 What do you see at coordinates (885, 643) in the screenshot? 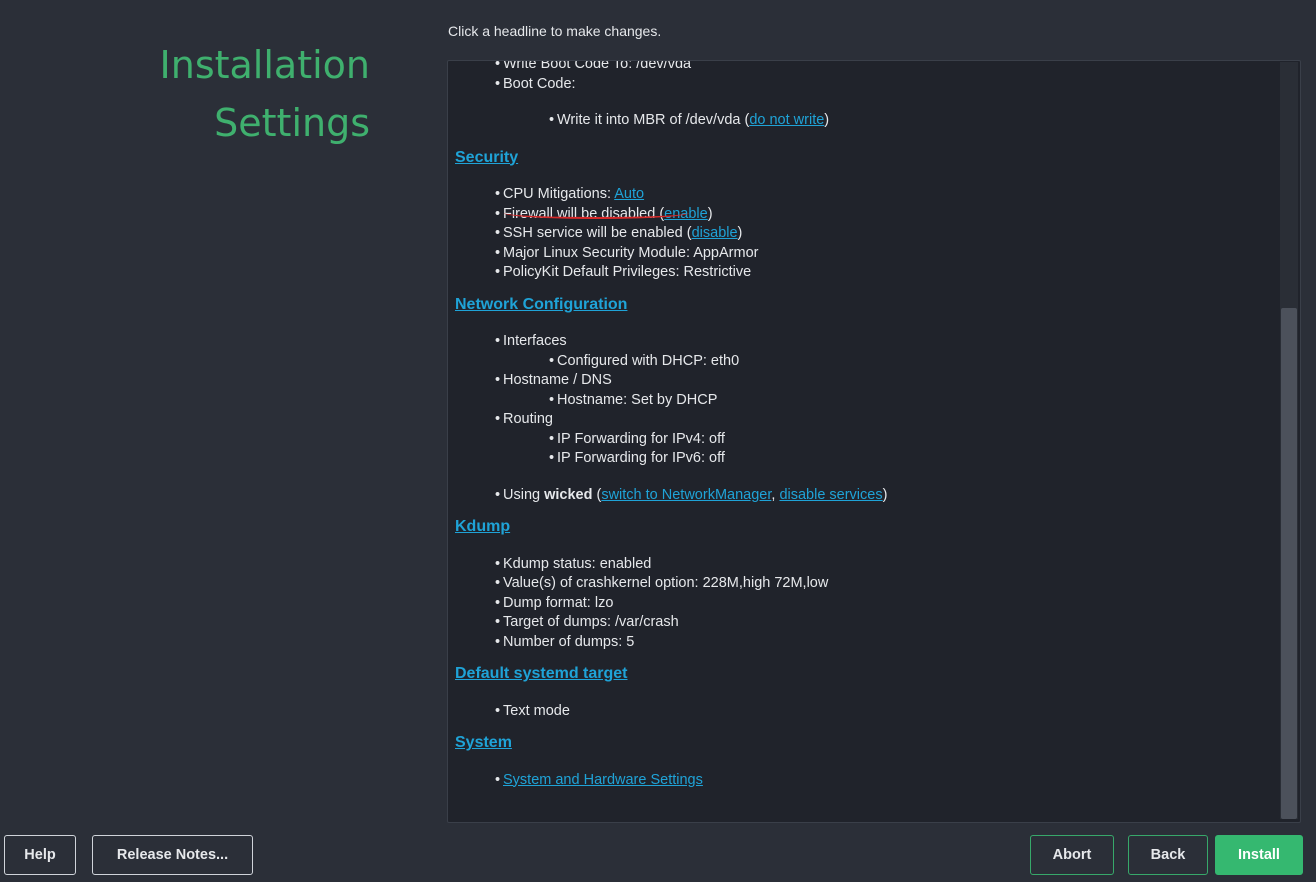
I see `list-item: Number of dumps: 5` at bounding box center [885, 643].